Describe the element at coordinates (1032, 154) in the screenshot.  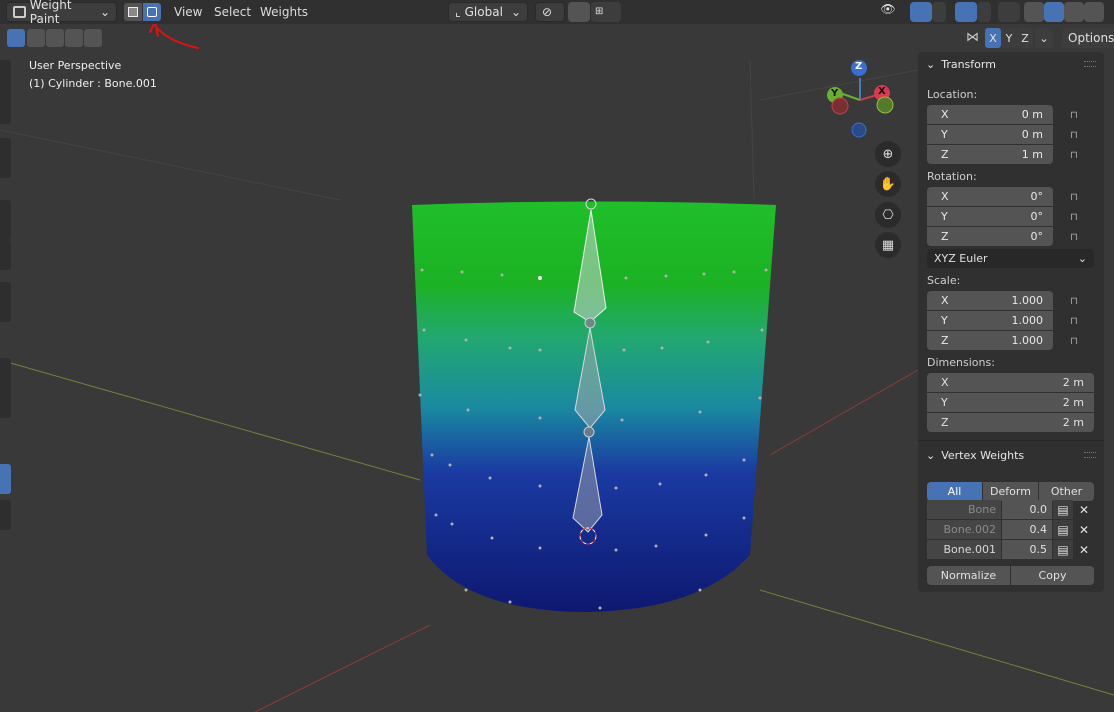
I see `field-value: 1 m` at that location.